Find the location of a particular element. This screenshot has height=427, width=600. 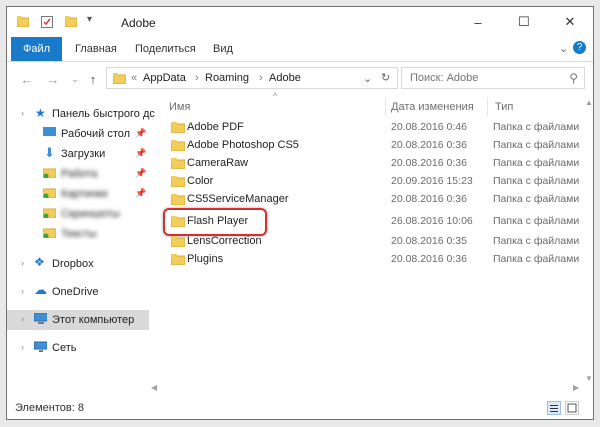

search-icon: ⚲ is located at coordinates (573, 78).